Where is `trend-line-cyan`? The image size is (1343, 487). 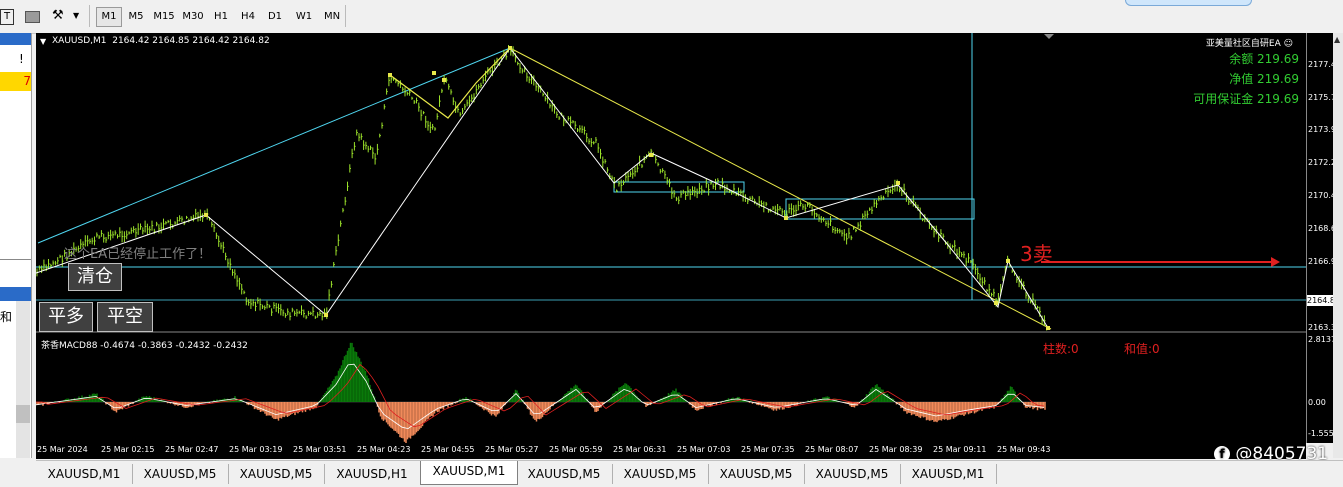
trend-line-cyan is located at coordinates (274, 145).